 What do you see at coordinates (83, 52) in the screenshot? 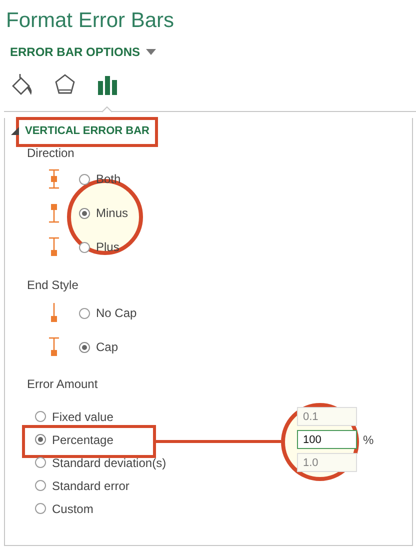
I see `options-dropdown: ERROR BAR OPTIONS` at bounding box center [83, 52].